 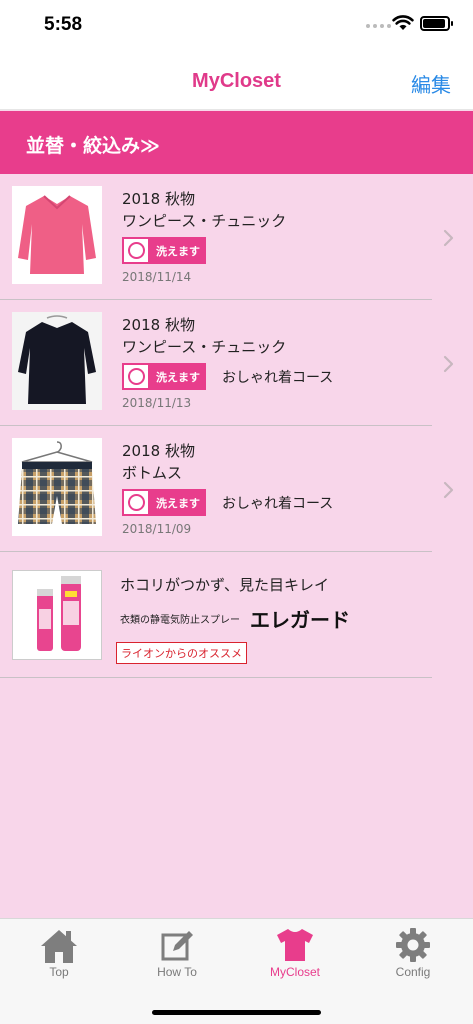 What do you see at coordinates (295, 945) in the screenshot?
I see `tshirt-icon` at bounding box center [295, 945].